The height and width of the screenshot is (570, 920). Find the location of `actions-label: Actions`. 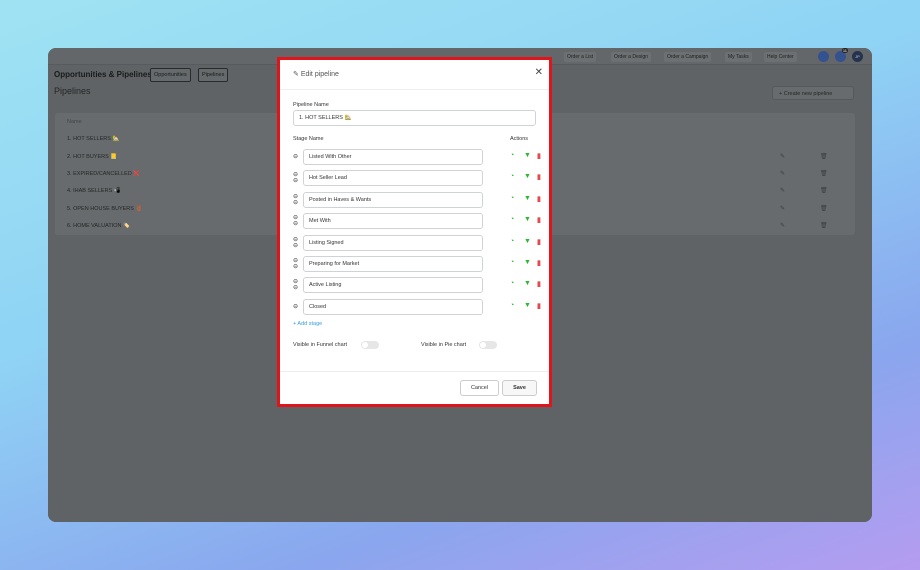

actions-label: Actions is located at coordinates (519, 139).